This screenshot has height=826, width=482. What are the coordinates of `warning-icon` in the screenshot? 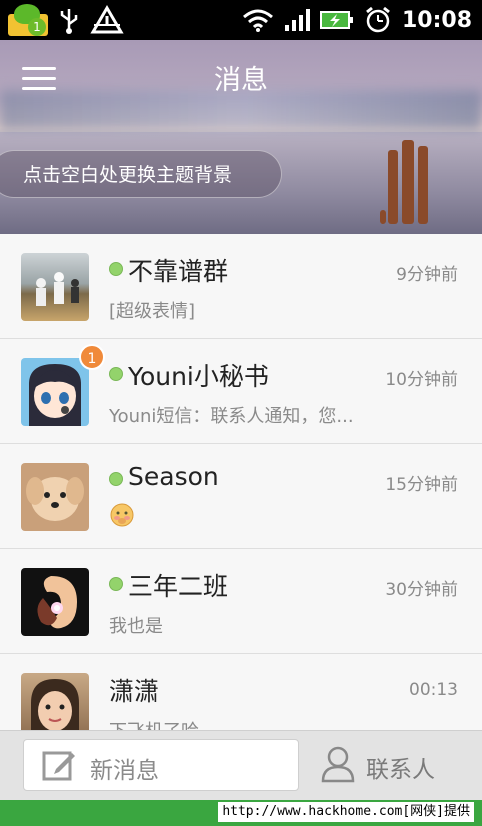 It's located at (107, 19).